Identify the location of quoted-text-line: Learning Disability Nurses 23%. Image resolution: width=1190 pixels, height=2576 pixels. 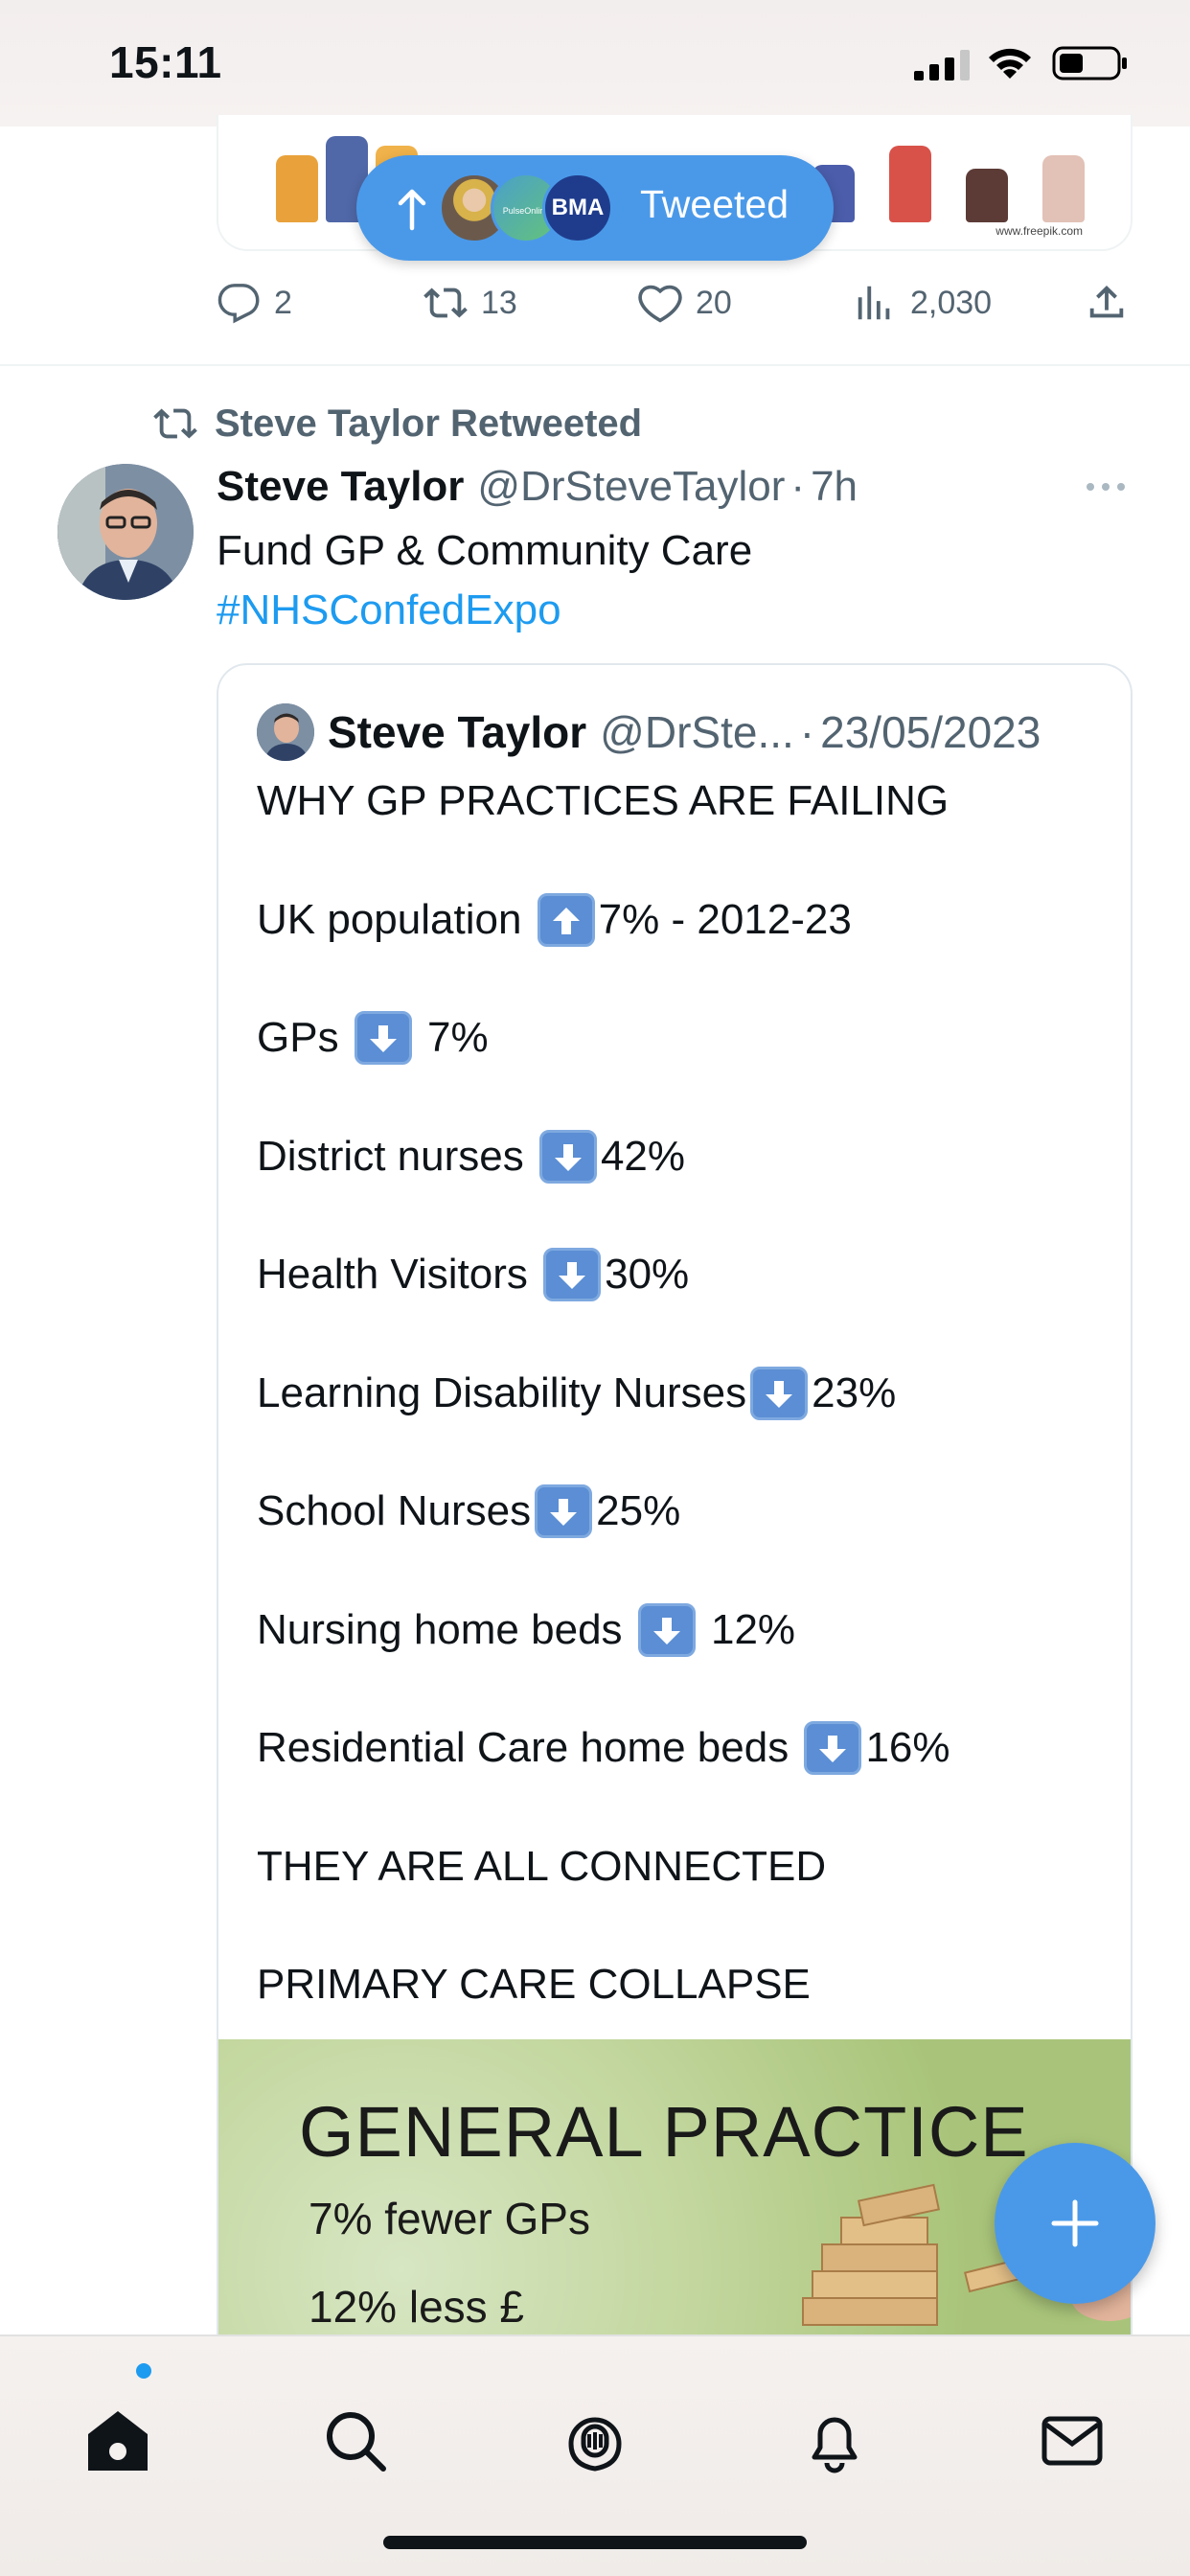
(604, 1424).